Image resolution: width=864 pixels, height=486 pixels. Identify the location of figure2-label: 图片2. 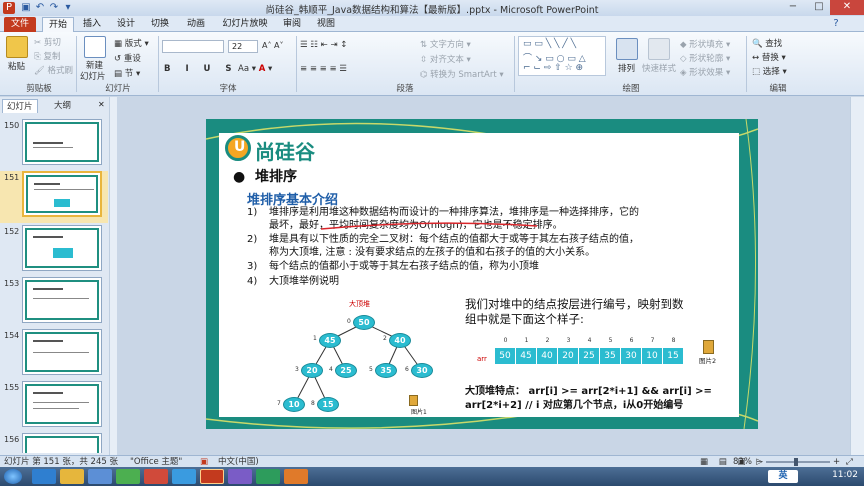
(708, 361).